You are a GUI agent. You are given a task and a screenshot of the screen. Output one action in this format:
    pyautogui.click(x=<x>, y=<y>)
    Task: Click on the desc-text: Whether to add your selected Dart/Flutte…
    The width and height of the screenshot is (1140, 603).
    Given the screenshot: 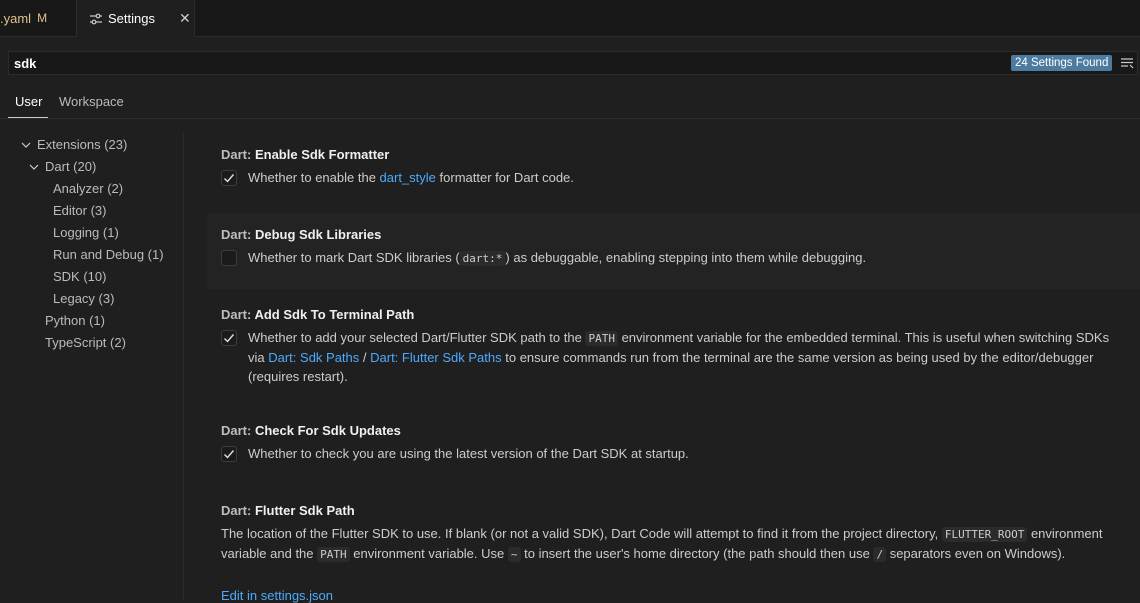 What is the action you would take?
    pyautogui.click(x=417, y=337)
    